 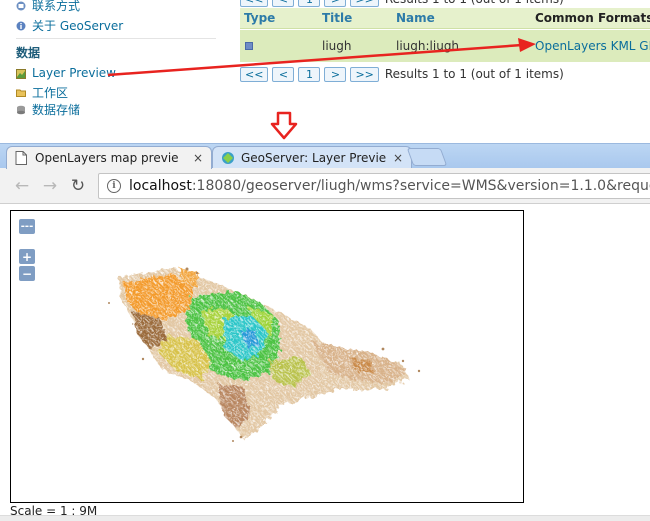 What do you see at coordinates (325, 518) in the screenshot?
I see `horizontal-scrollbar` at bounding box center [325, 518].